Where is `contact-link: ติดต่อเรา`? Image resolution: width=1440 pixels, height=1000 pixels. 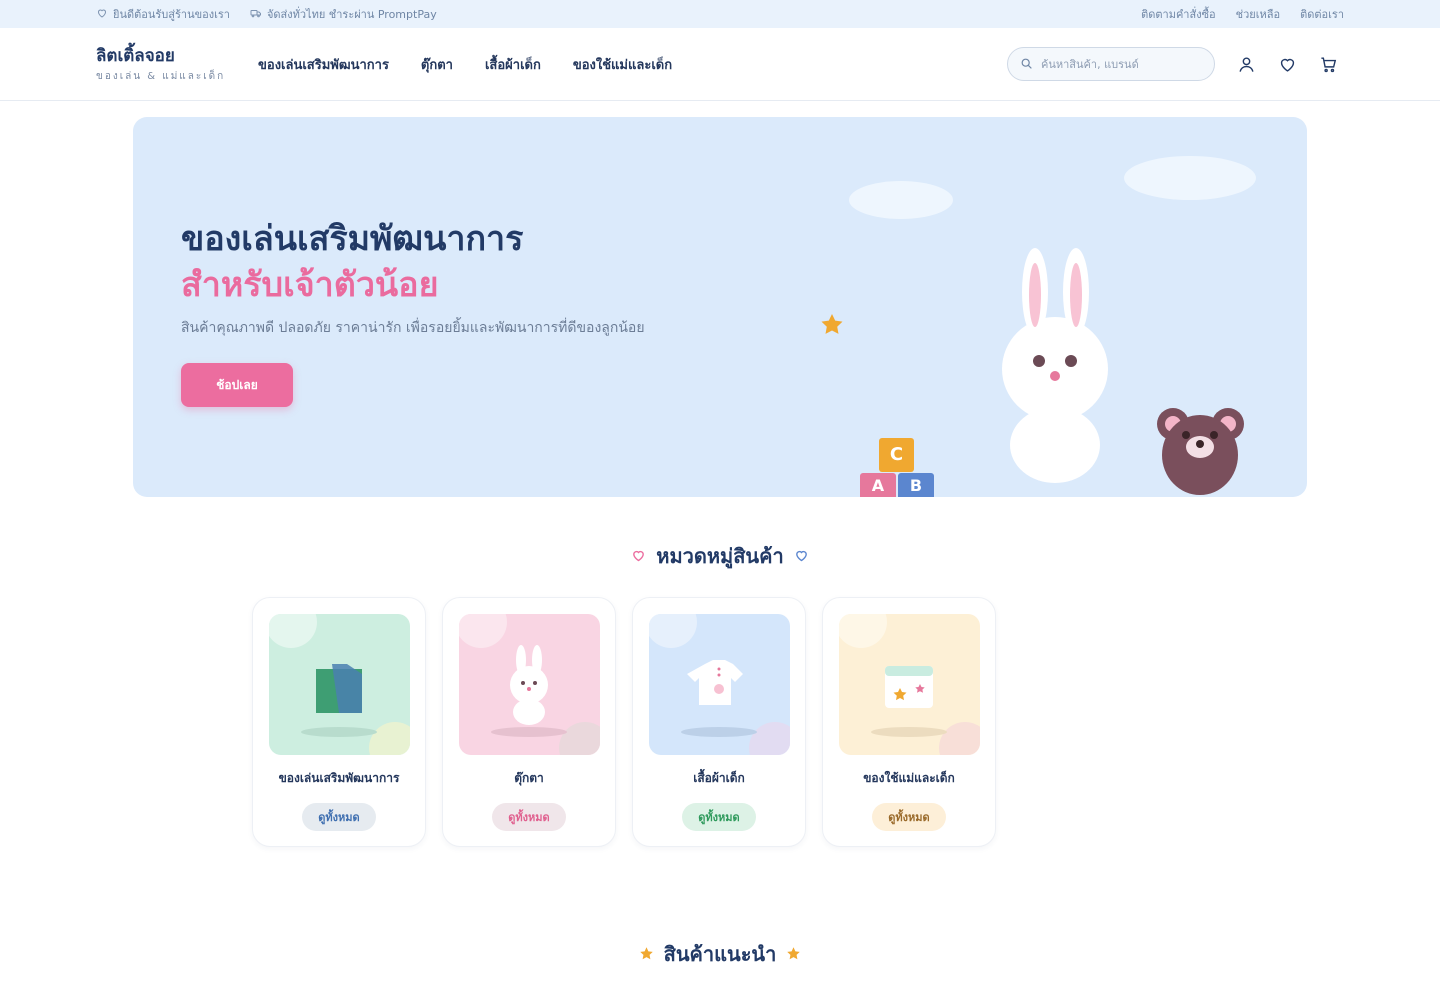
contact-link: ติดต่อเรา is located at coordinates (1322, 14).